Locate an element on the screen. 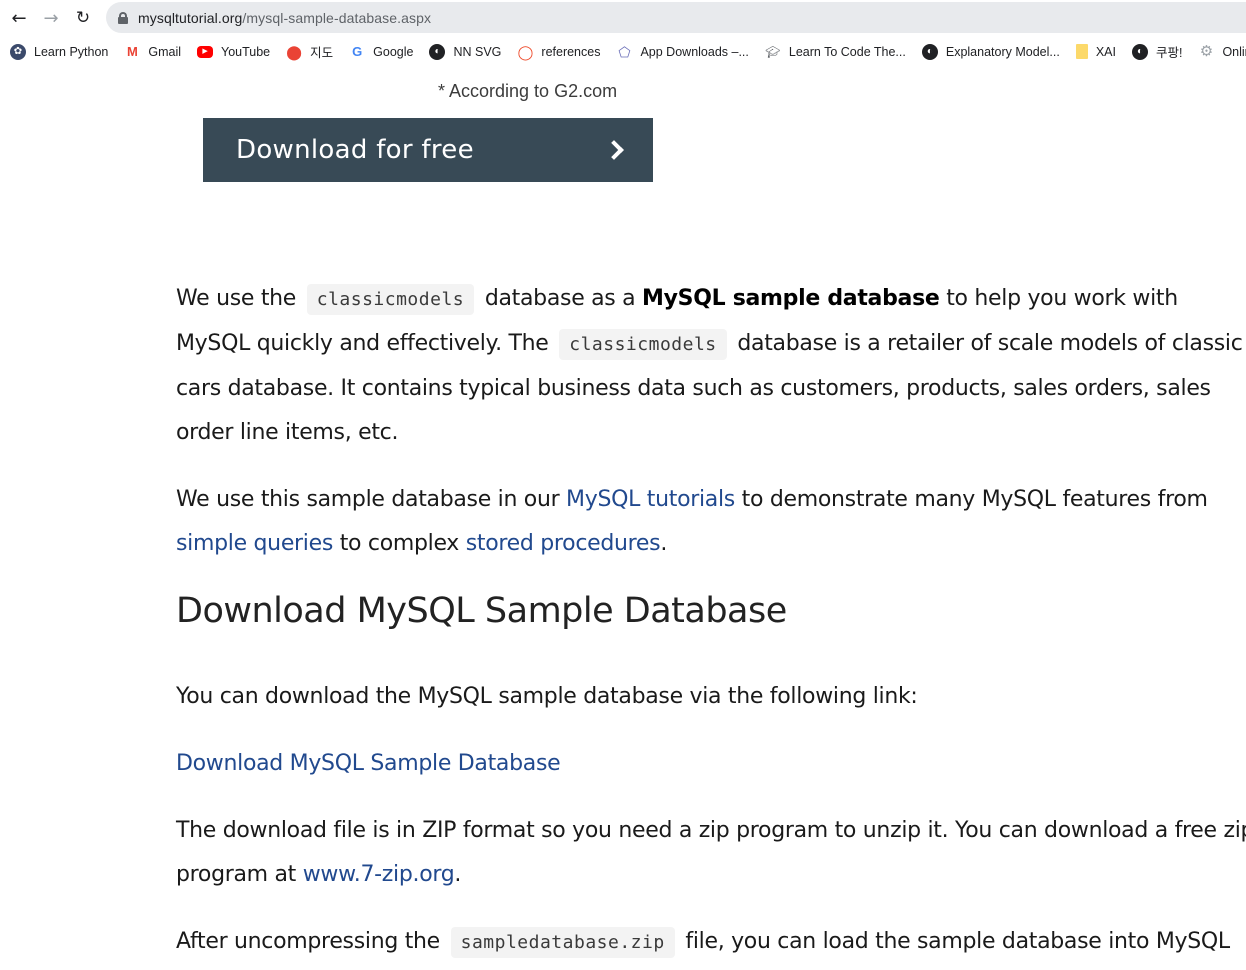 The width and height of the screenshot is (1246, 970). bookmark-online: ⚙ Online is located at coordinates (1222, 52).